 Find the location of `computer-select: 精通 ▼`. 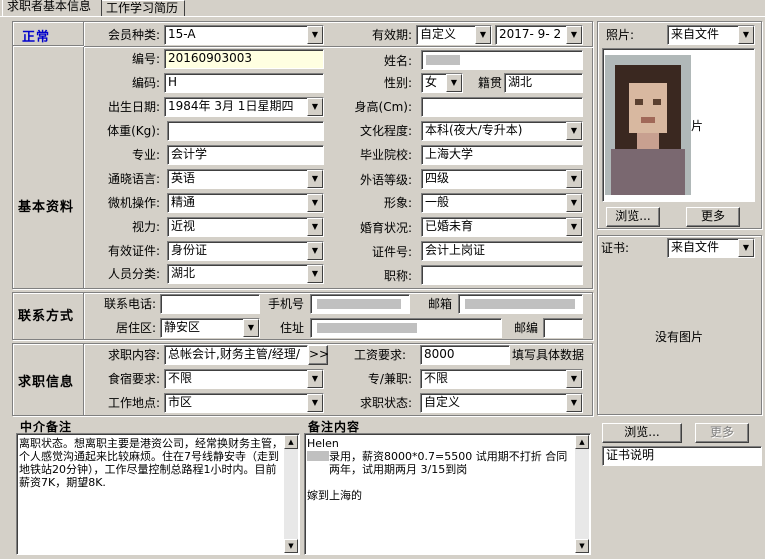

computer-select: 精通 ▼ is located at coordinates (245, 203).